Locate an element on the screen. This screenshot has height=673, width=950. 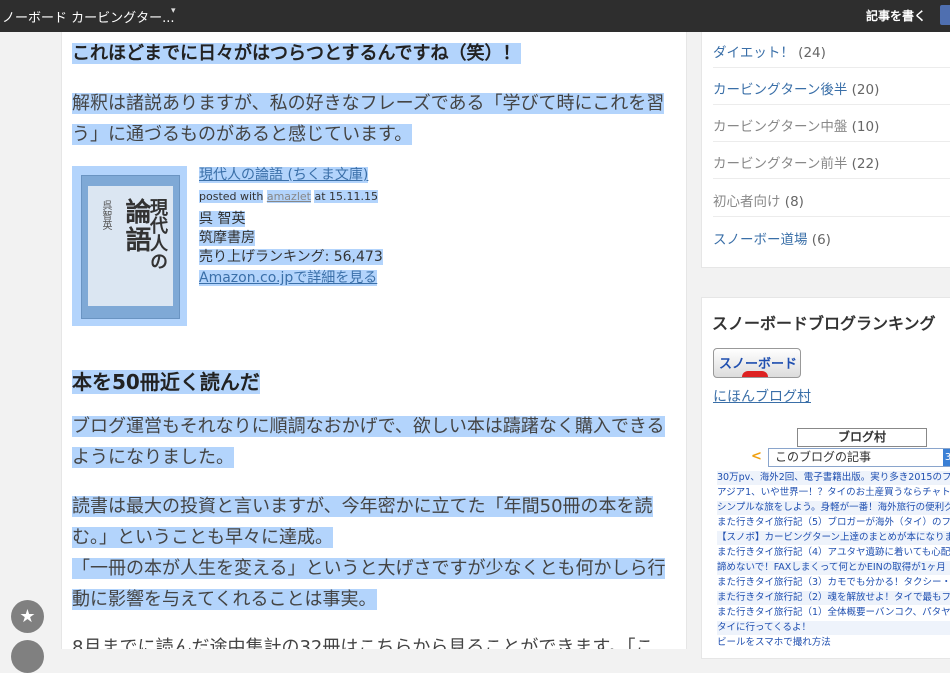
category-item: スノーボー道場 (6) is located at coordinates (772, 238).